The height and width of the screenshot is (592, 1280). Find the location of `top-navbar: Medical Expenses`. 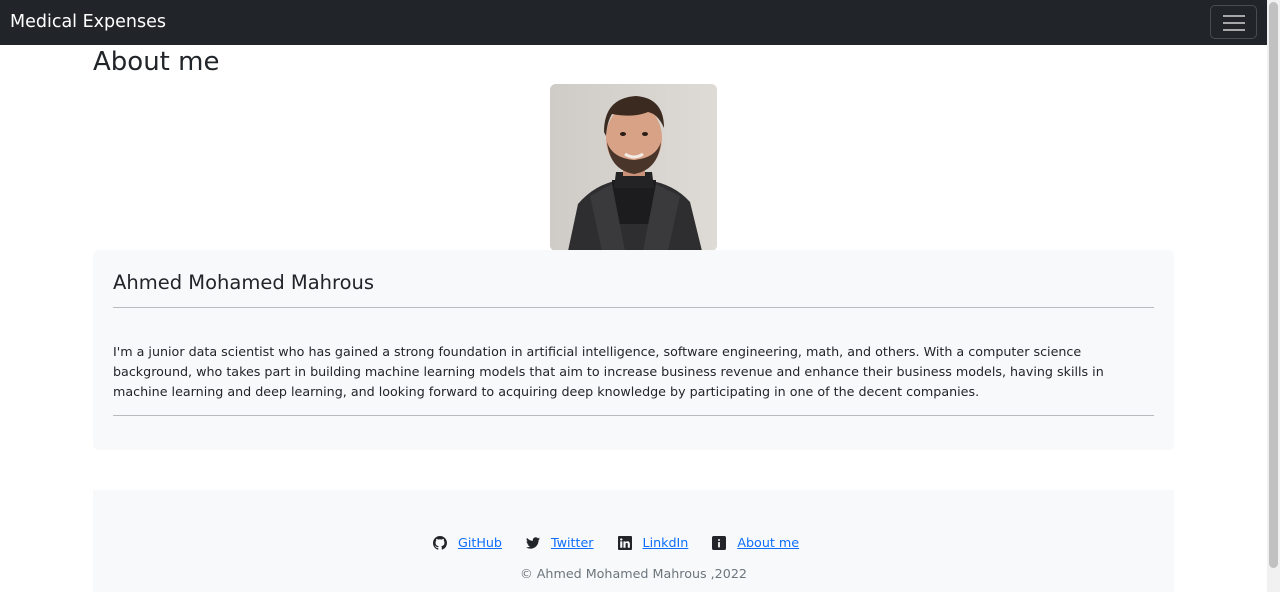

top-navbar: Medical Expenses is located at coordinates (633, 22).